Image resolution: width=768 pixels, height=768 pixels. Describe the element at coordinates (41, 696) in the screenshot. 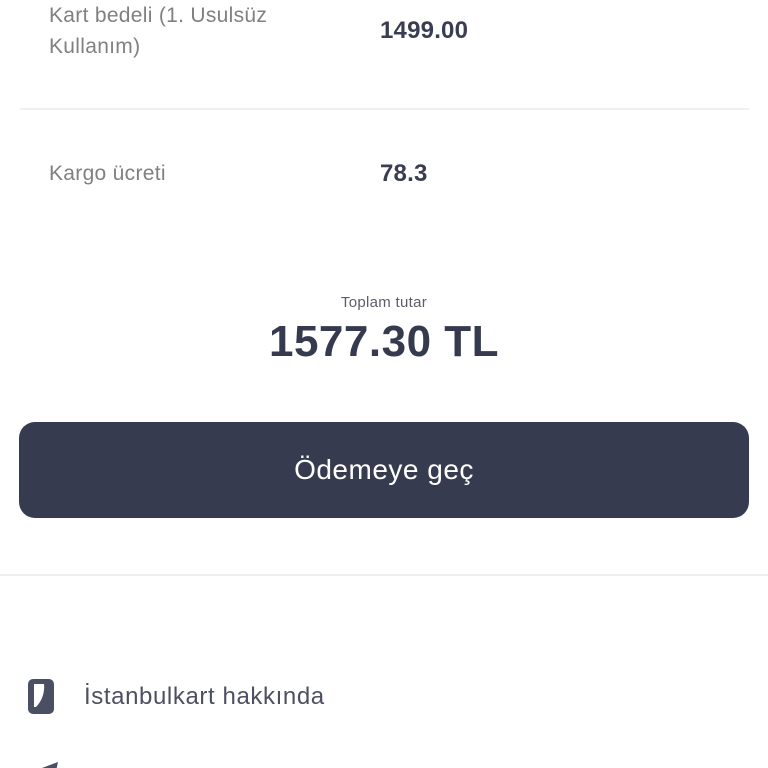

I see `istanbulkart-card-icon` at that location.